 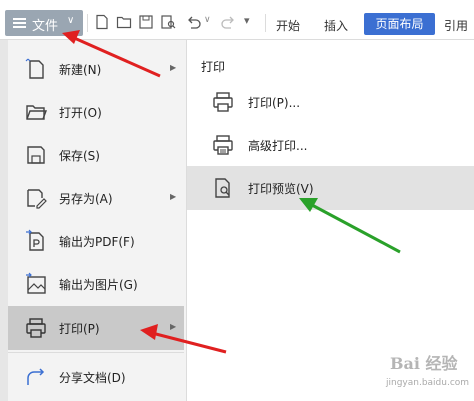 What do you see at coordinates (92, 378) in the screenshot?
I see `menu-item-label: 分享文档(D)` at bounding box center [92, 378].